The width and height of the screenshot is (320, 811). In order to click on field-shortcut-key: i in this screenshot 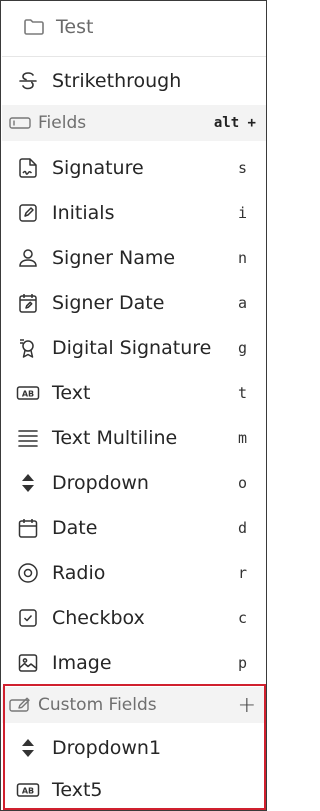, I will do `click(242, 213)`.